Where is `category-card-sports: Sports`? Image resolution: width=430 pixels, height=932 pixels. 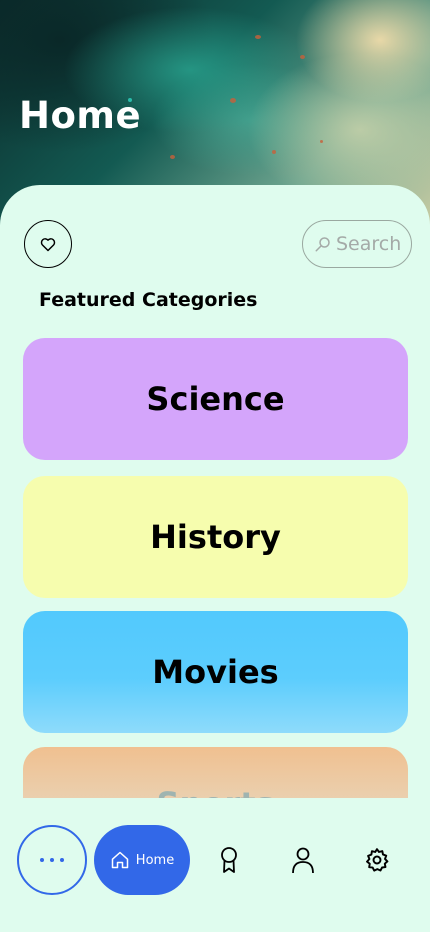 category-card-sports: Sports is located at coordinates (215, 772).